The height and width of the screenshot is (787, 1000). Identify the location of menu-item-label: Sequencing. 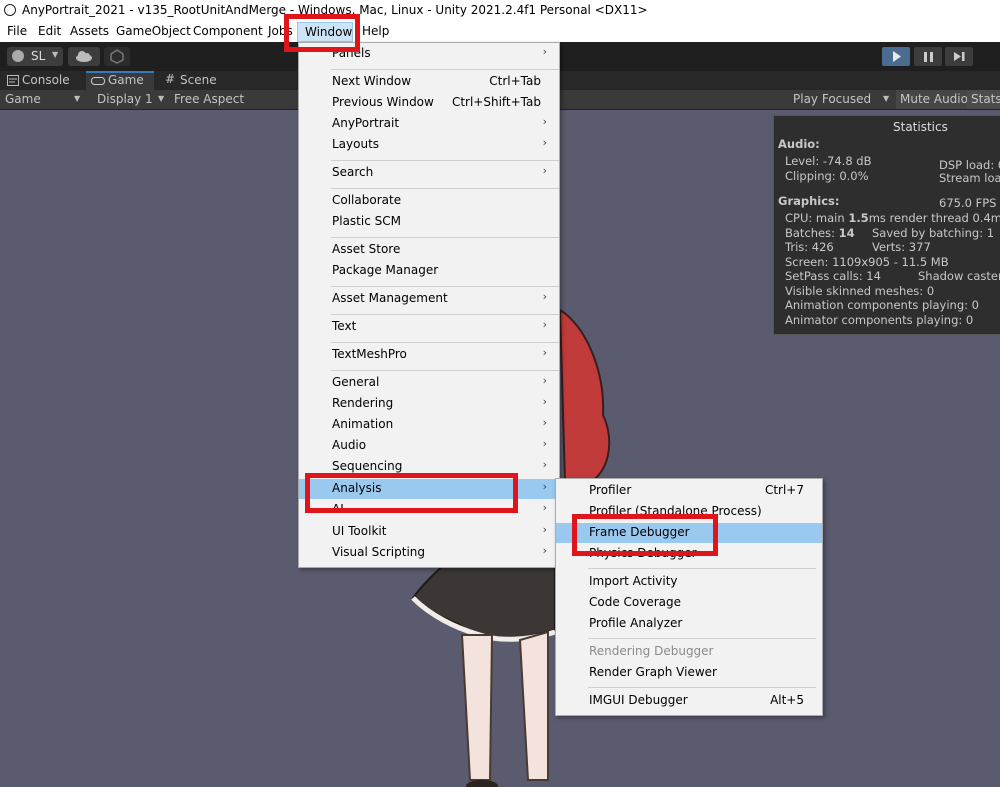
(367, 466).